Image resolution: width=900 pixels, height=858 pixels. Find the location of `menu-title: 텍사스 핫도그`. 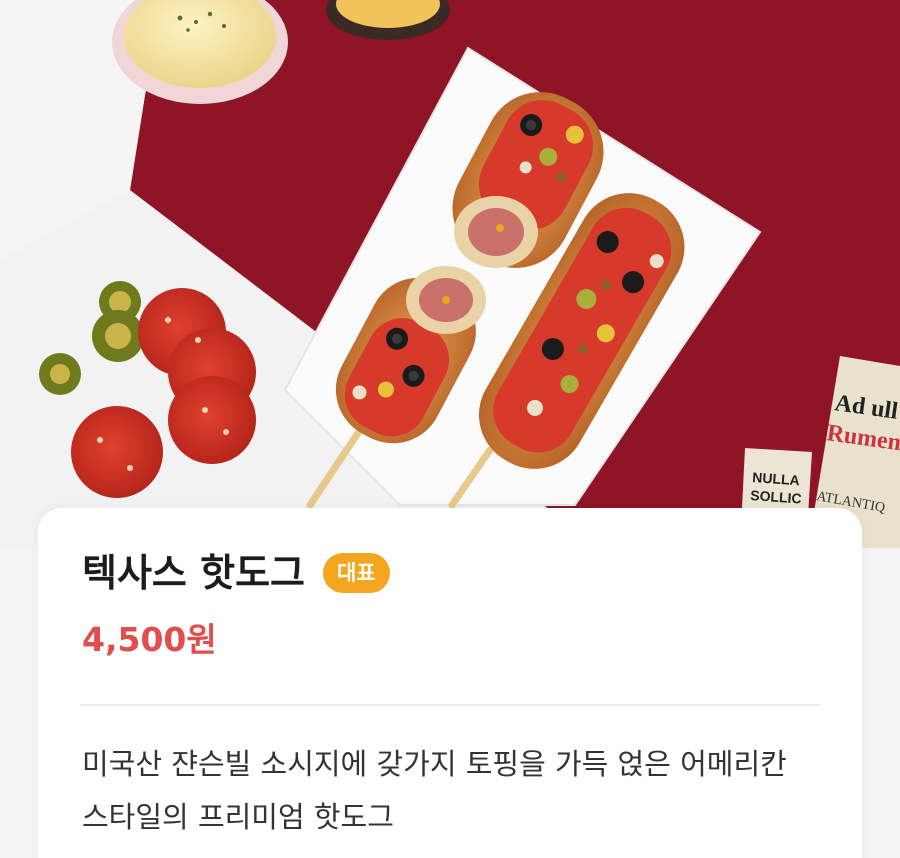

menu-title: 텍사스 핫도그 is located at coordinates (193, 573).